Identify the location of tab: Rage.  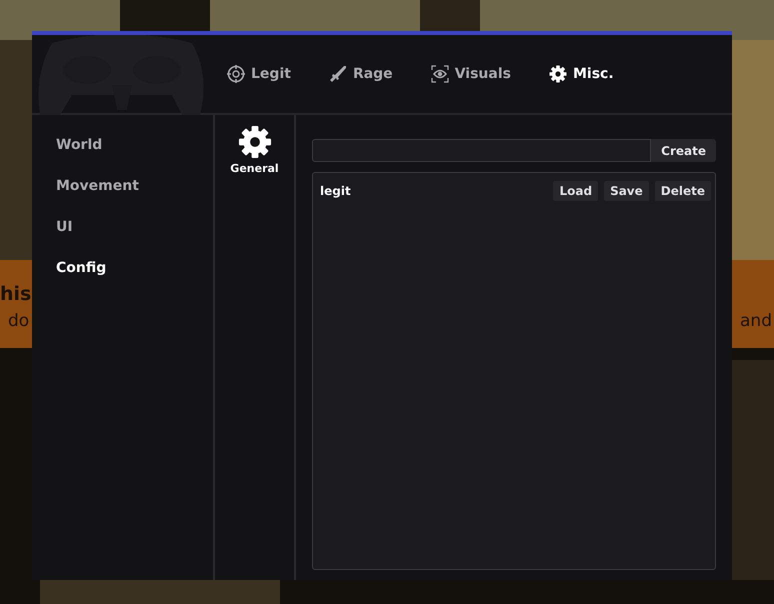
(360, 74).